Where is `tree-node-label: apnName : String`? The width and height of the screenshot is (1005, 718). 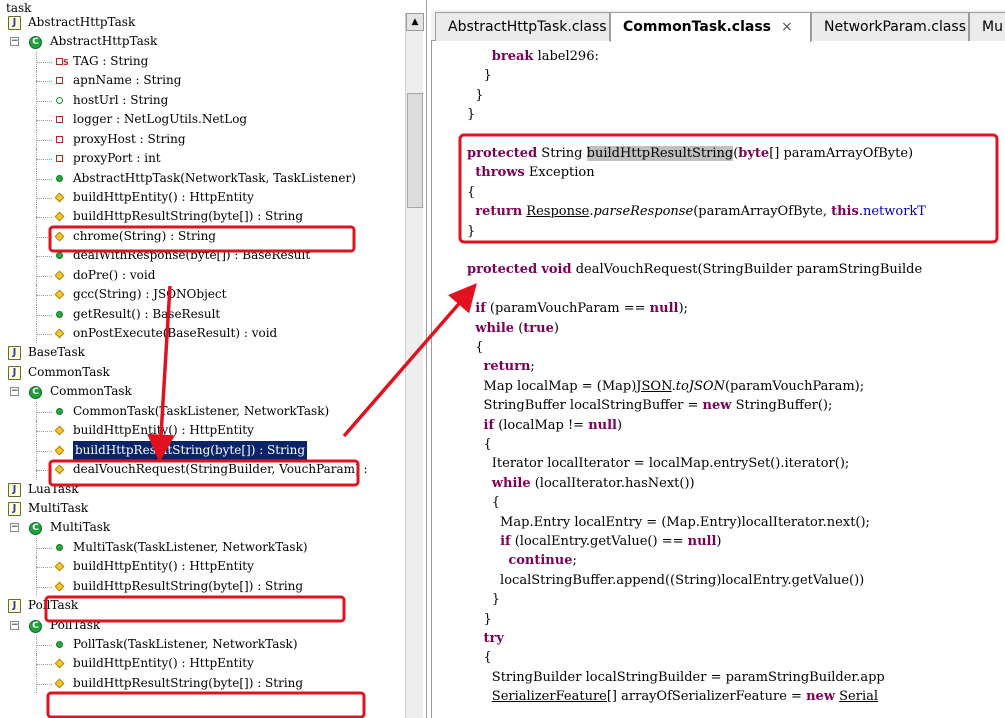
tree-node-label: apnName : String is located at coordinates (127, 80).